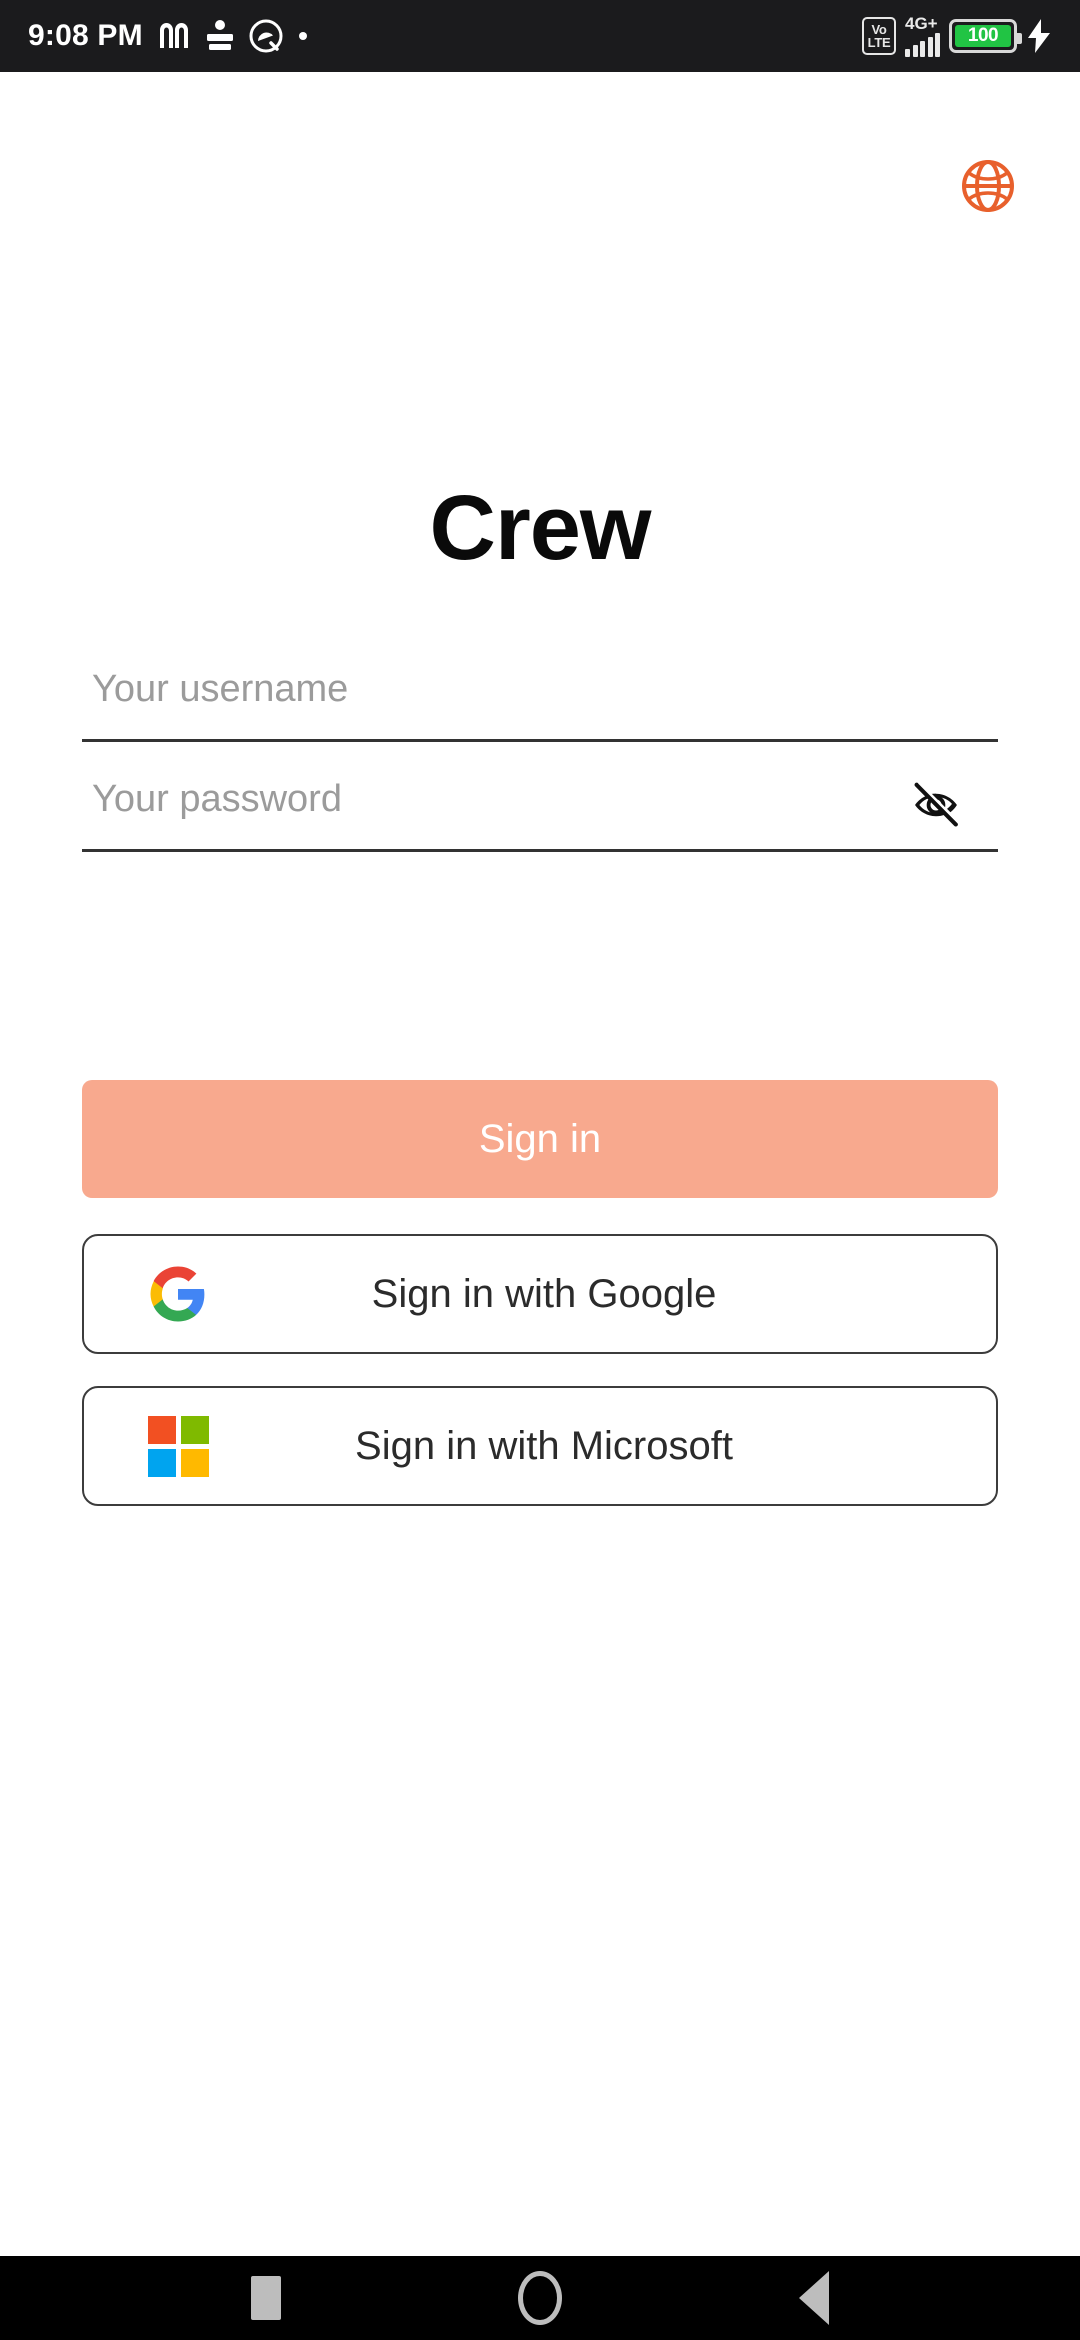 The image size is (1080, 2340). I want to click on google-g-icon, so click(178, 1294).